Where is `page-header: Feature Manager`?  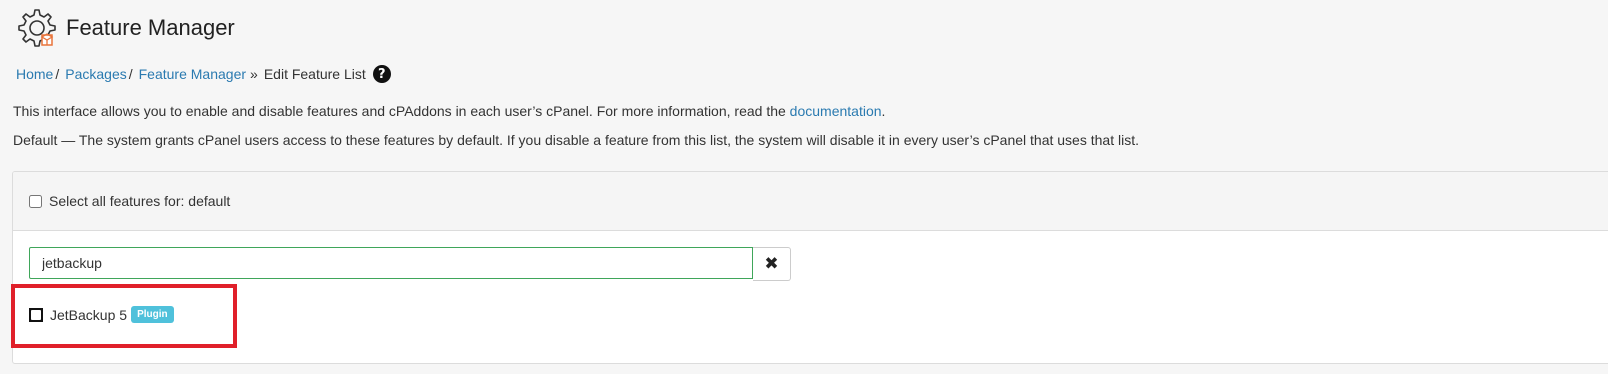 page-header: Feature Manager is located at coordinates (124, 28).